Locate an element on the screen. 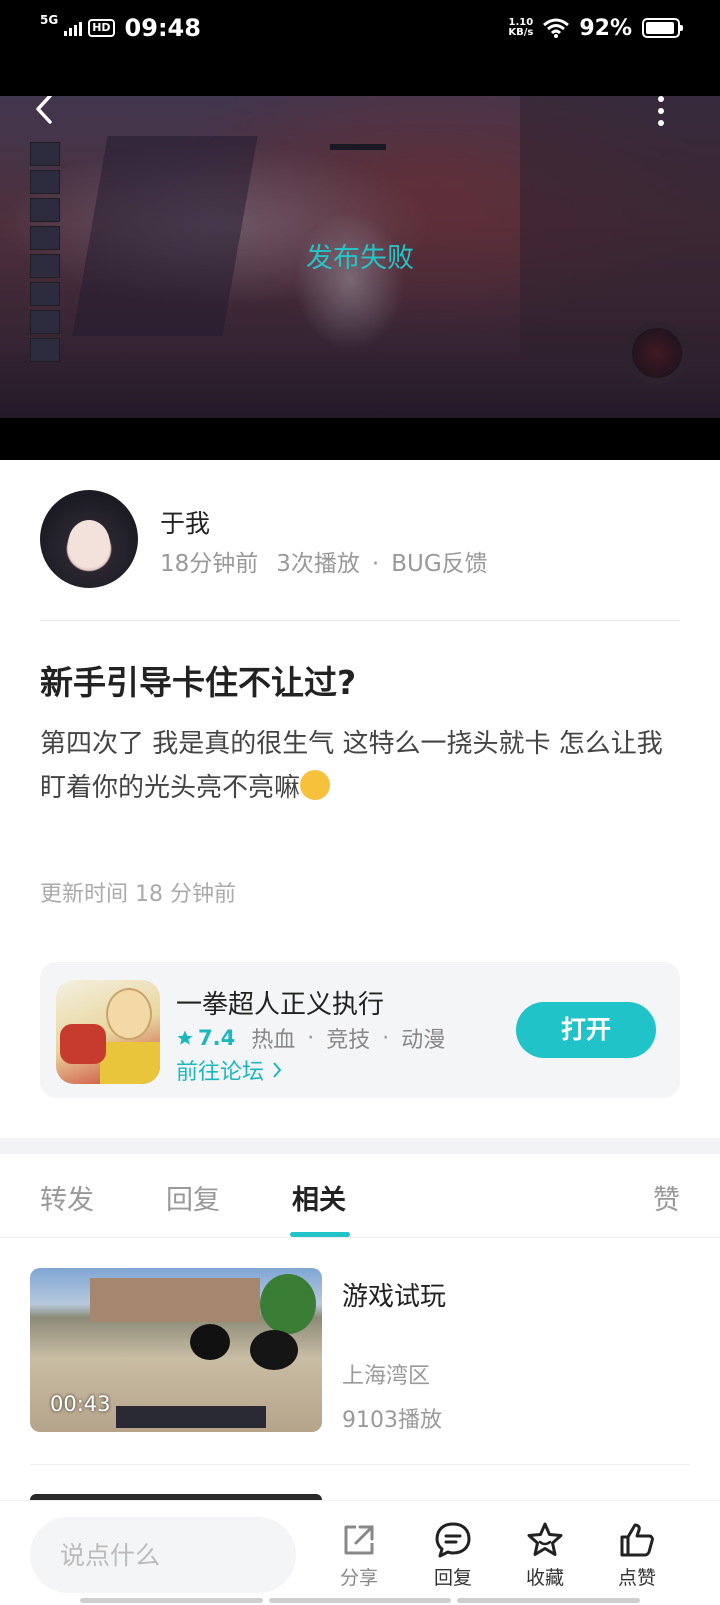 The height and width of the screenshot is (1605, 720). section-separator is located at coordinates (360, 1146).